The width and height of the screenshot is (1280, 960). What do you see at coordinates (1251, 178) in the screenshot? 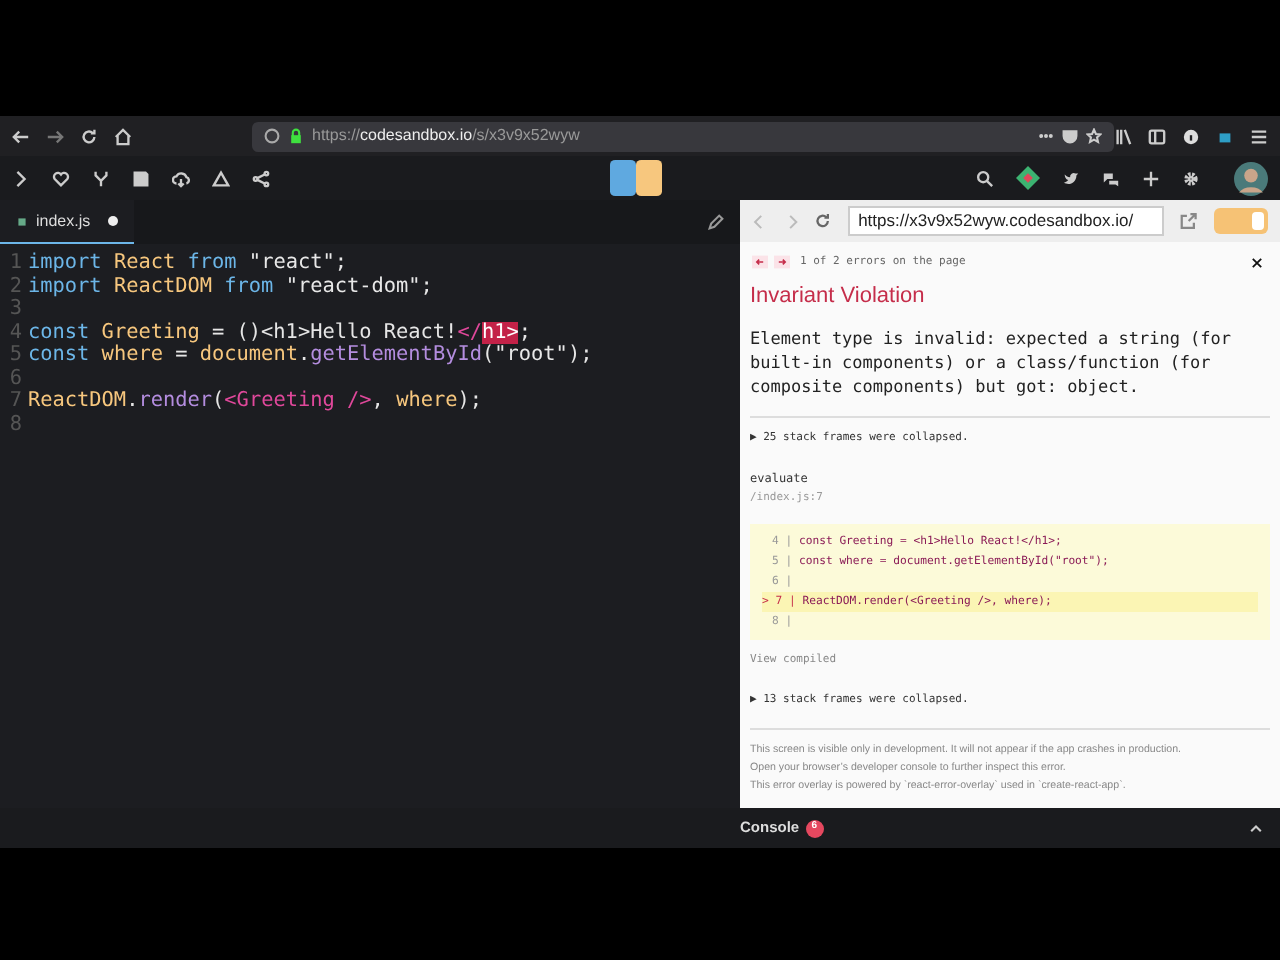
I see `avatar-icon` at bounding box center [1251, 178].